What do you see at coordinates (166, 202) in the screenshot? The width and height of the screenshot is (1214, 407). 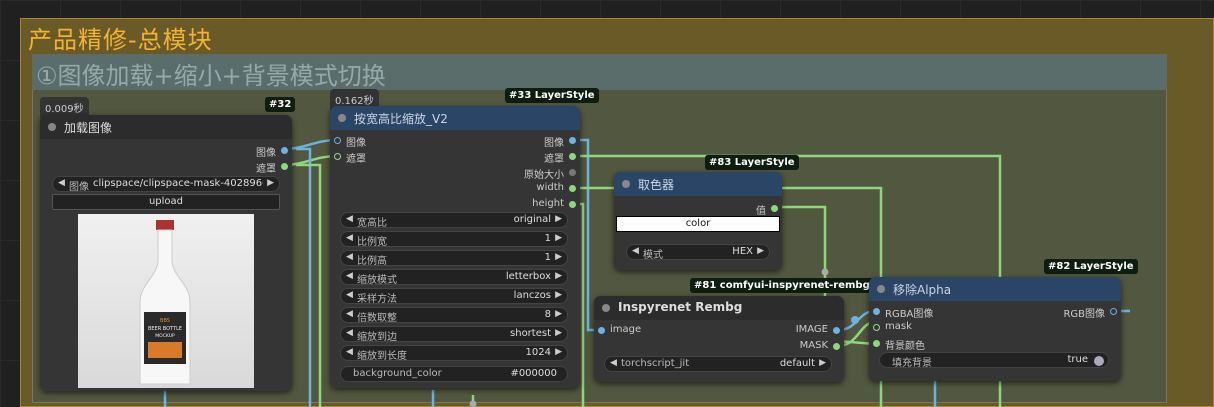 I see `upload-button: upload` at bounding box center [166, 202].